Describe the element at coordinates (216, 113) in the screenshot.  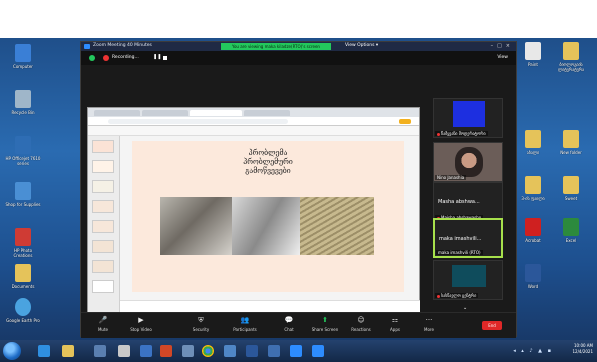
I see `browser-tab-active` at that location.